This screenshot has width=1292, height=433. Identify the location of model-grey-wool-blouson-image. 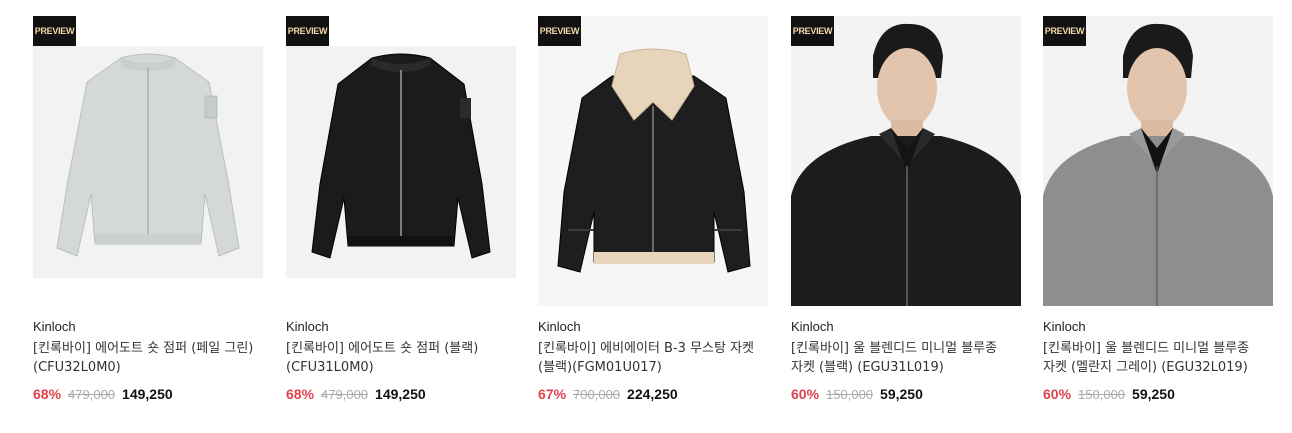
(1158, 161).